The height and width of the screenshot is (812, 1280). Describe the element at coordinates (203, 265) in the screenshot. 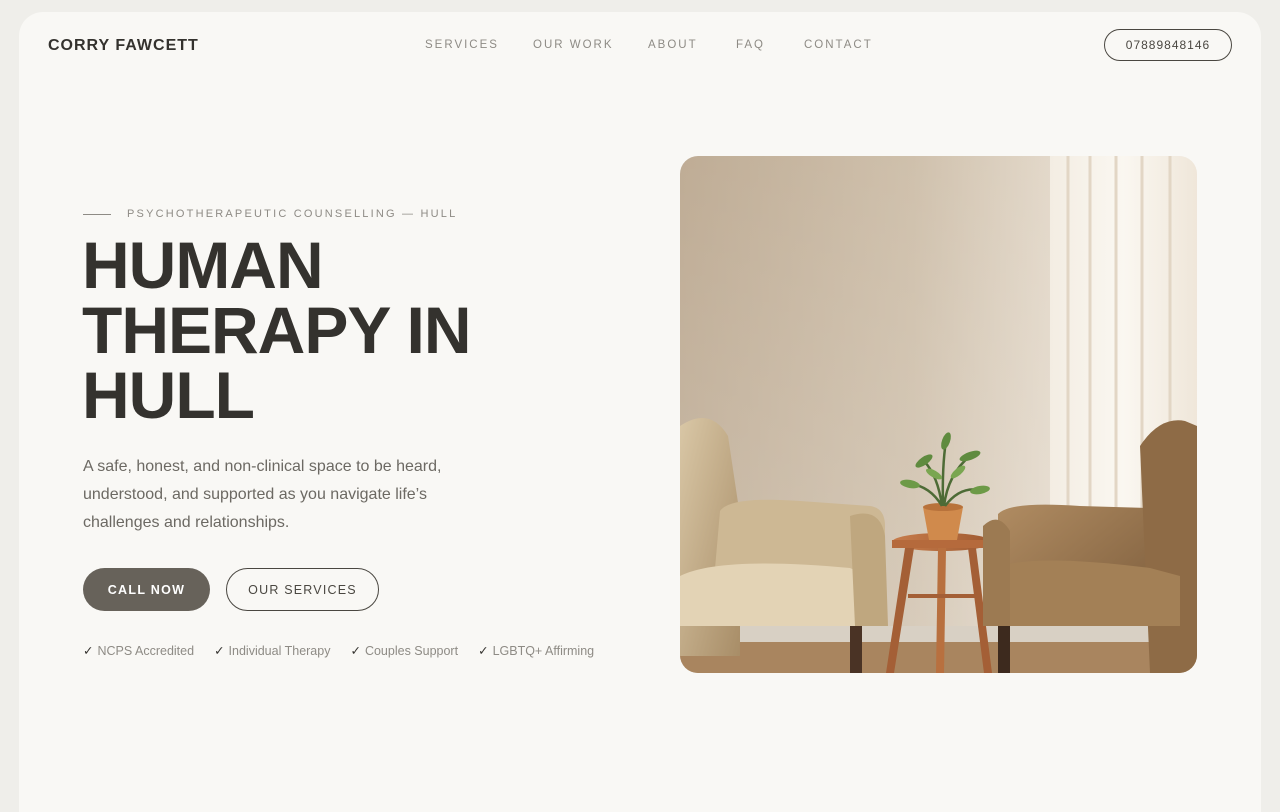

I see `headline-line-1: HUMAN` at that location.